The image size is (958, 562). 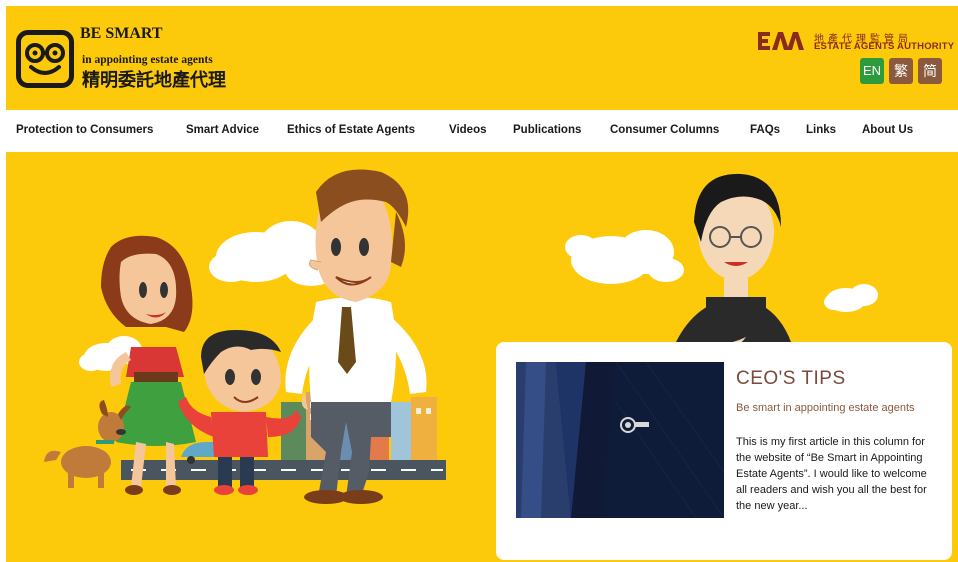 What do you see at coordinates (620, 440) in the screenshot?
I see `ceo-tips-photo` at bounding box center [620, 440].